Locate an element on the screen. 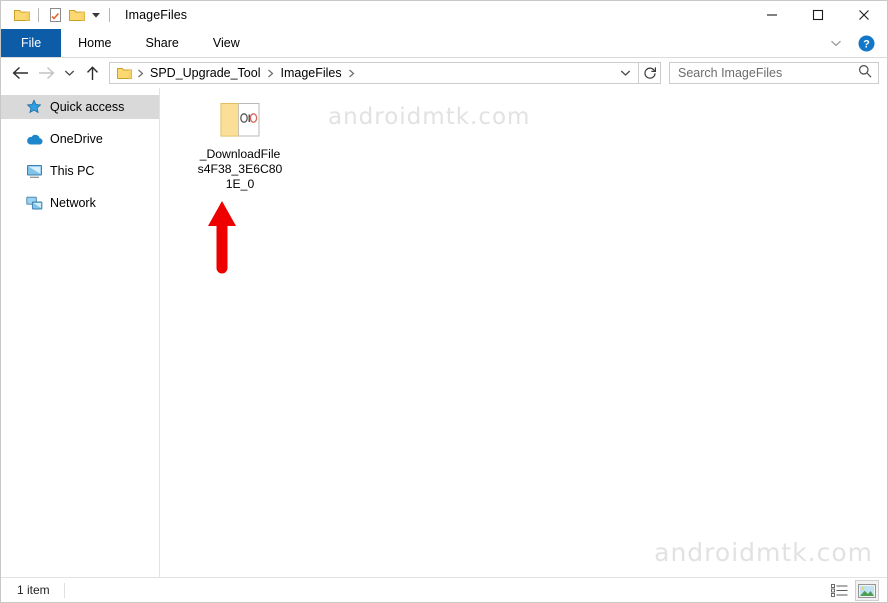 Image resolution: width=888 pixels, height=603 pixels. status-item-count: 1 item is located at coordinates (33, 590).